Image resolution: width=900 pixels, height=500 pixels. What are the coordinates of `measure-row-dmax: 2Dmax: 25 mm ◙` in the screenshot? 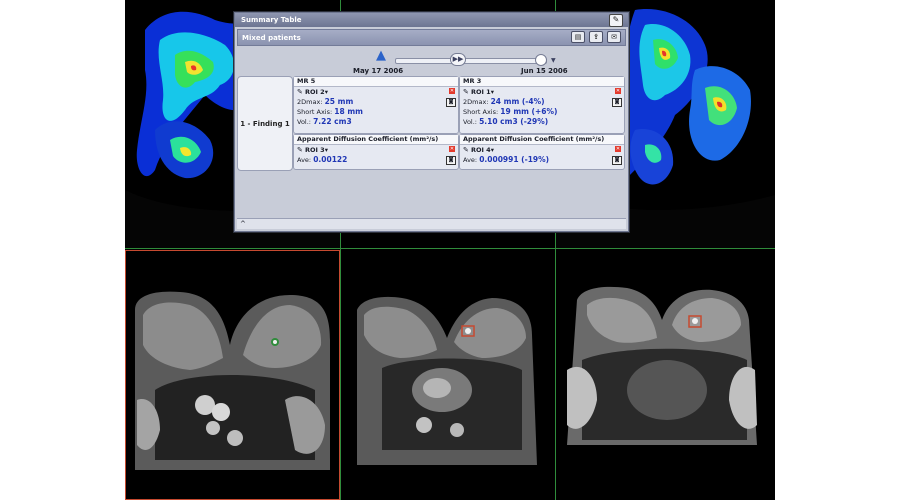 It's located at (376, 102).